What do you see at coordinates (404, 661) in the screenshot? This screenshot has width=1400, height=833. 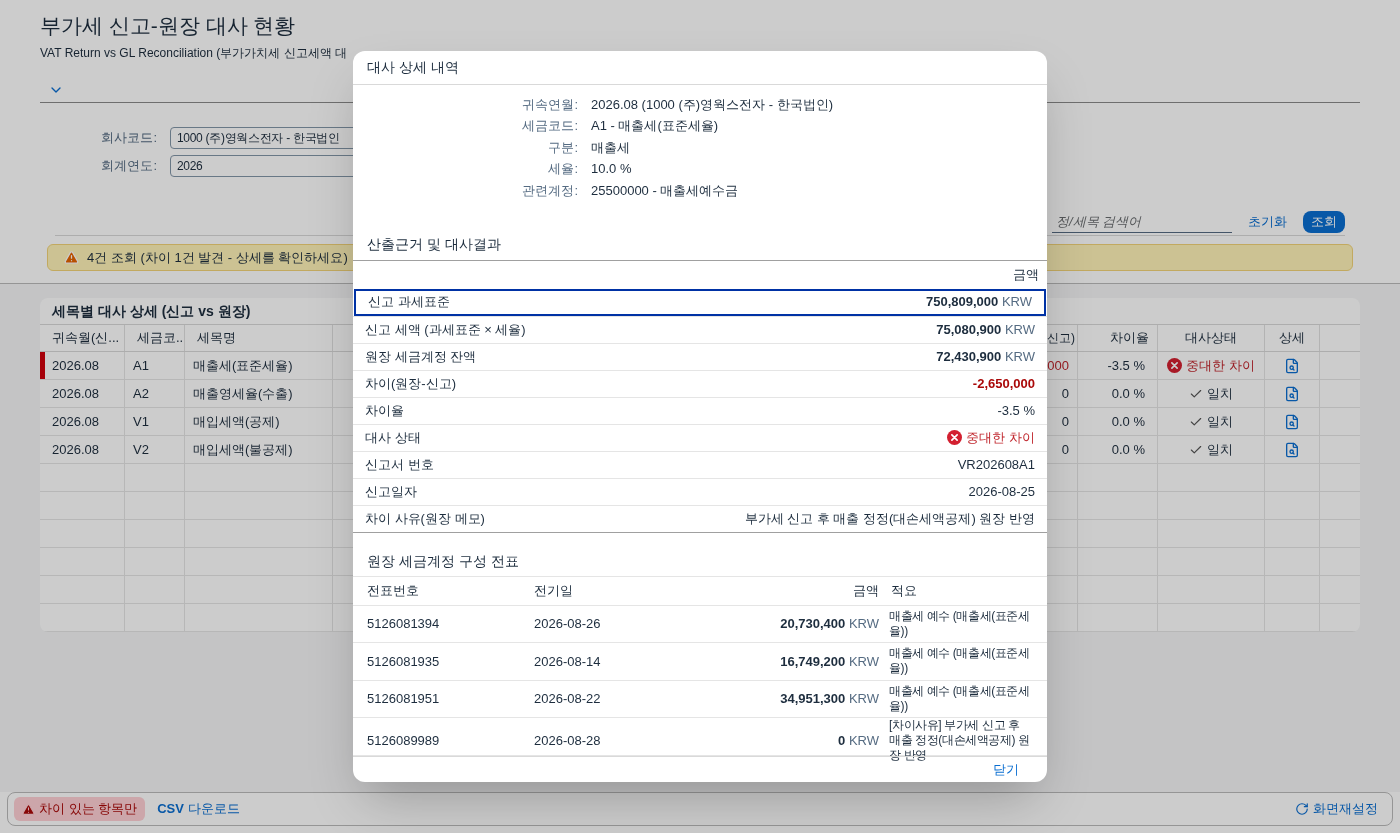 I see `table-cell-text: 5126081935` at bounding box center [404, 661].